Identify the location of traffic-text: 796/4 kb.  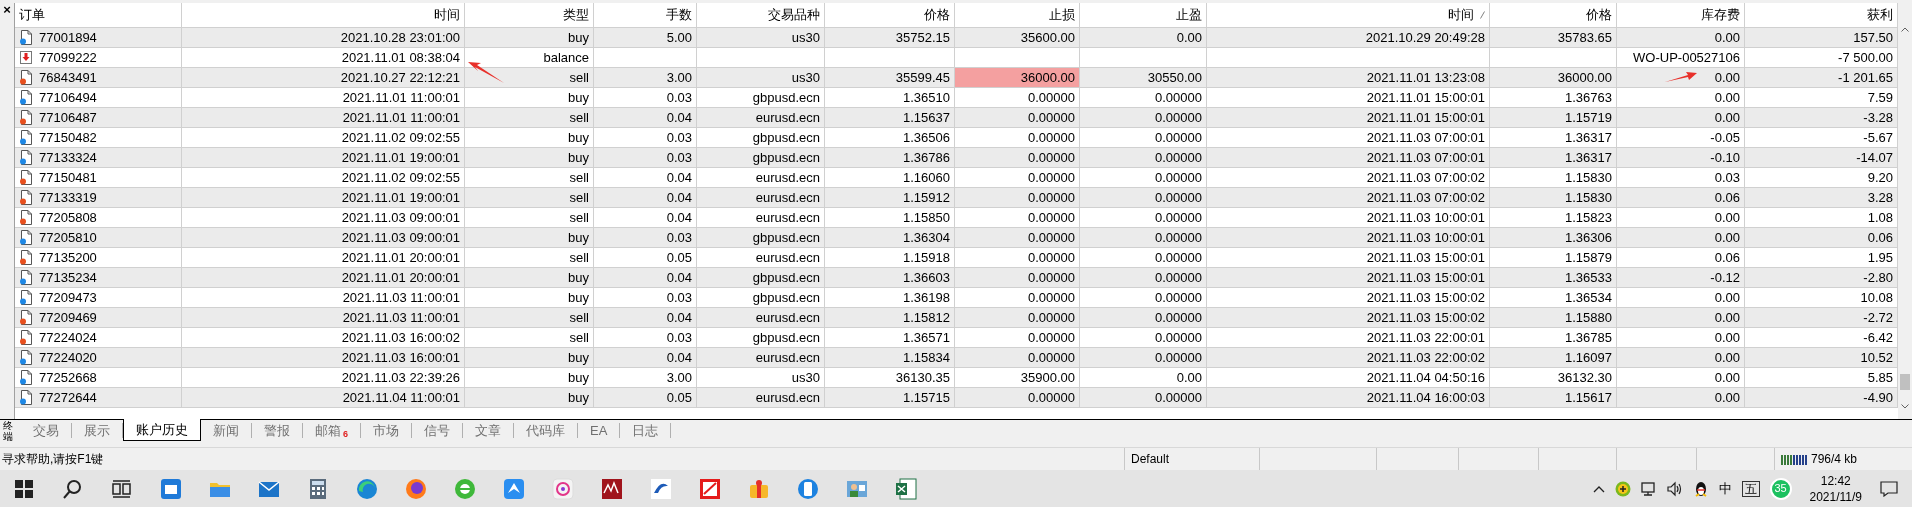
(1834, 459).